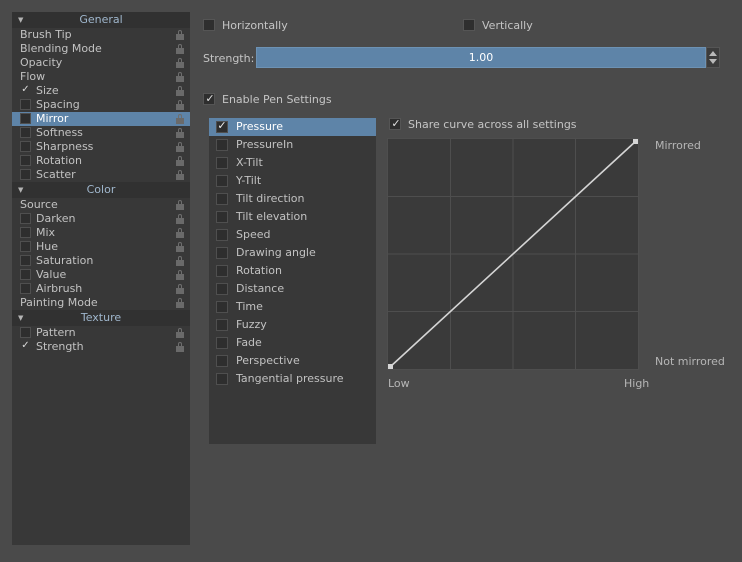 The height and width of the screenshot is (562, 742). What do you see at coordinates (25, 90) in the screenshot?
I see `checkmark-icon` at bounding box center [25, 90].